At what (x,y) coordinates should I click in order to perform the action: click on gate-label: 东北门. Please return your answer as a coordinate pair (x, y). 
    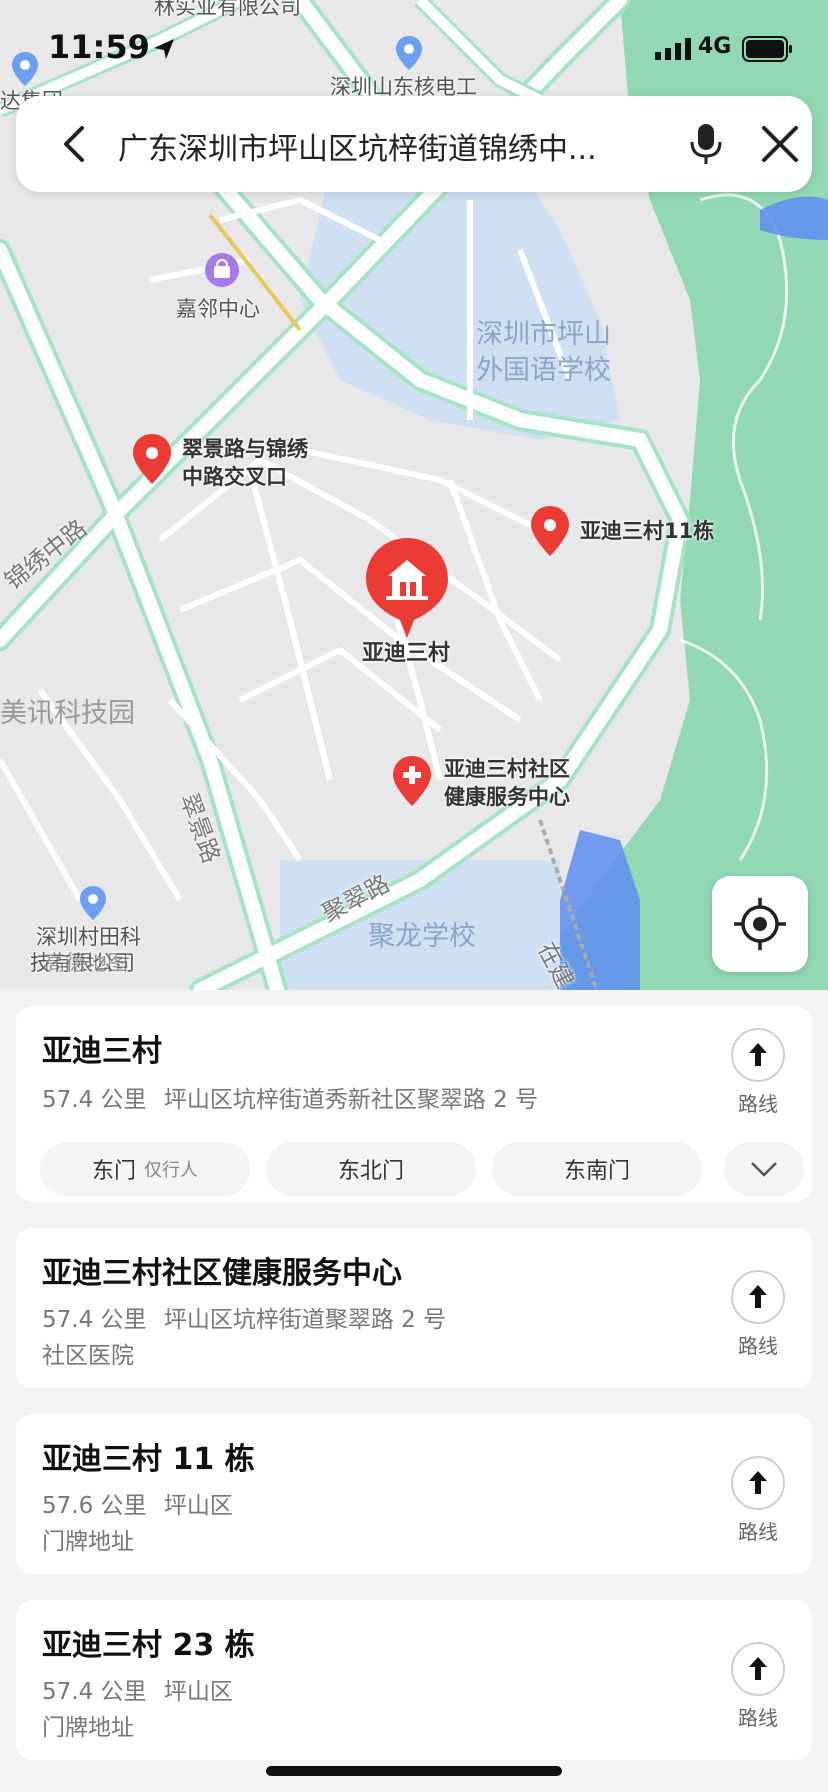
    Looking at the image, I should click on (370, 1171).